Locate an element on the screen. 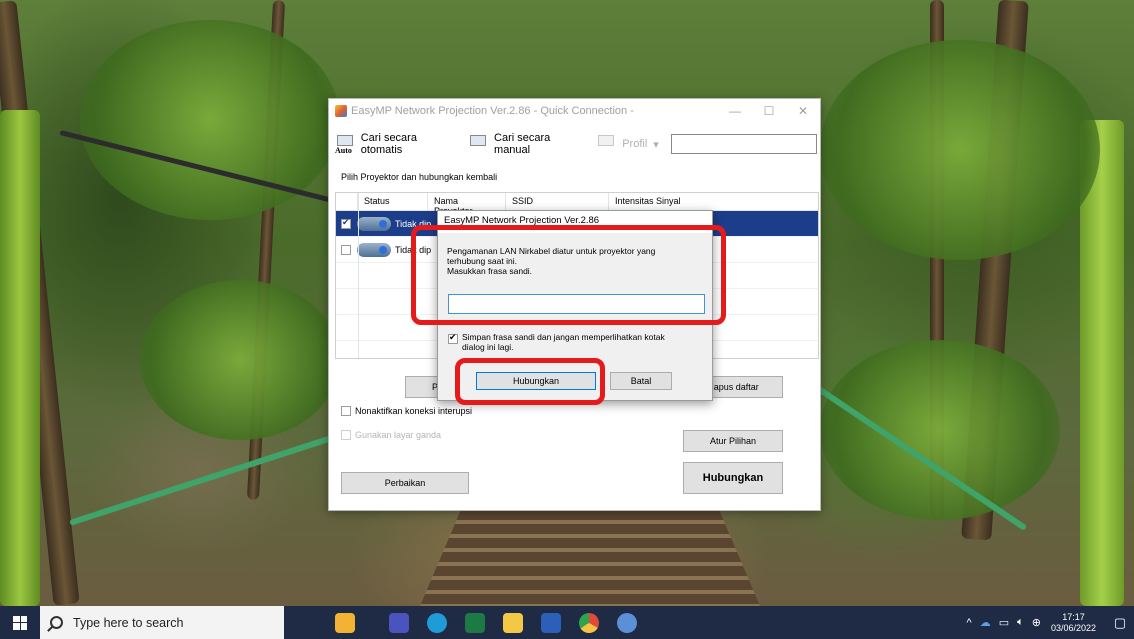  word-icon is located at coordinates (551, 622).